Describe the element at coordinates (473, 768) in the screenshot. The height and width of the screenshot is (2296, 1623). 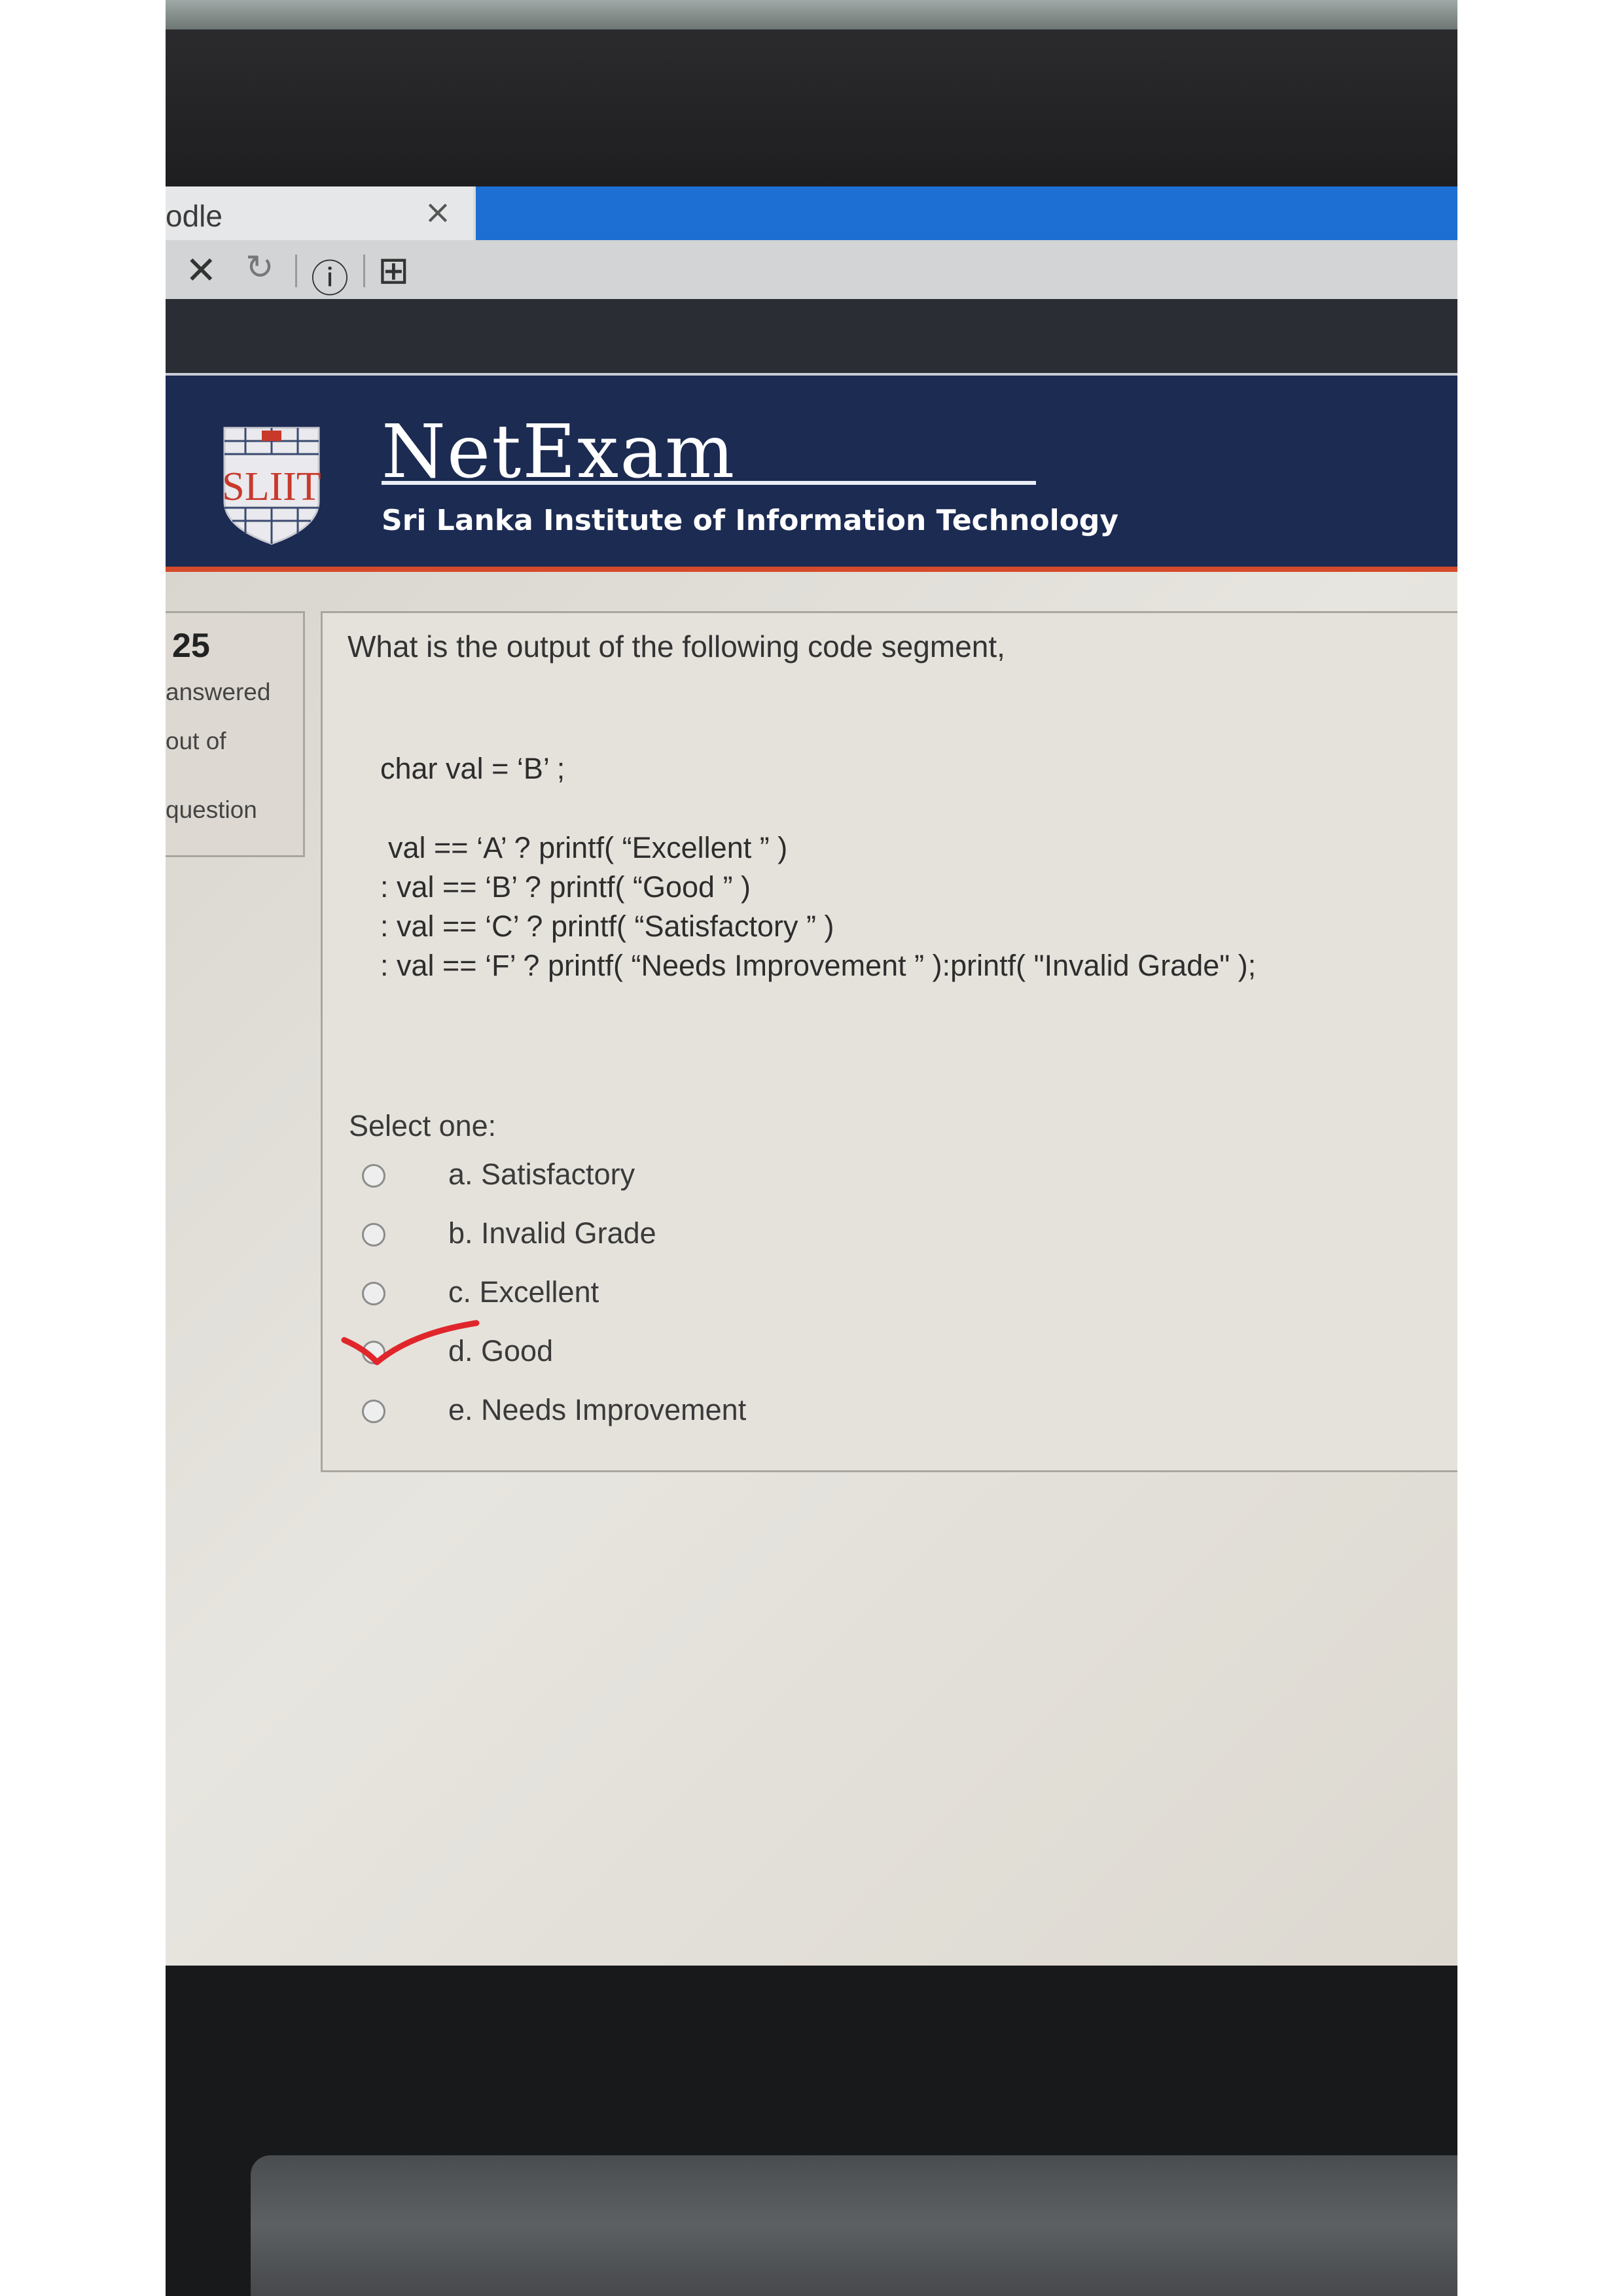
I see `code-line: char val = ‘B’ ;` at that location.